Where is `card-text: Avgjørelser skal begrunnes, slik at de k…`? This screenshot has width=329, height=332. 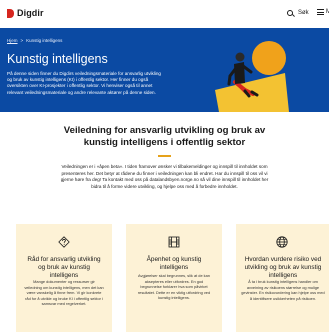 card-text: Avgjørelser skal begrunnes, slik at de k… is located at coordinates (174, 287).